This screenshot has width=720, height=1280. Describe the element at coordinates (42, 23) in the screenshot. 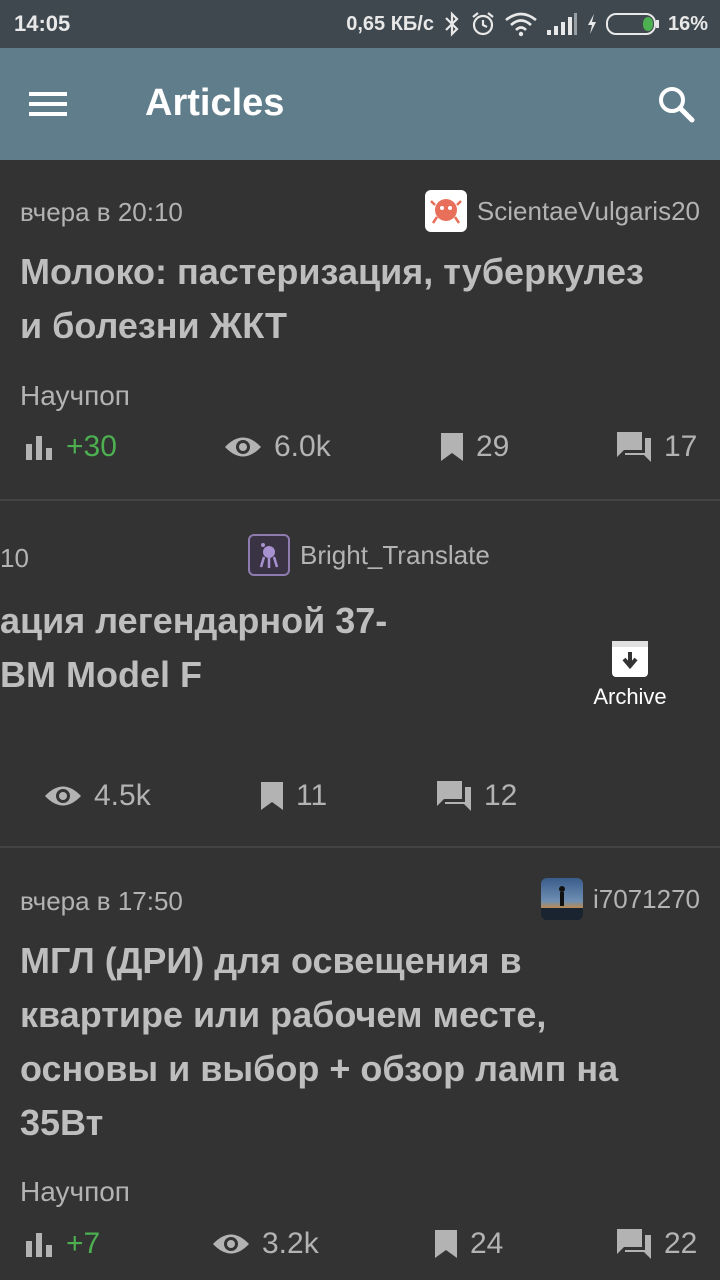

I see `status-time: 14:05` at that location.